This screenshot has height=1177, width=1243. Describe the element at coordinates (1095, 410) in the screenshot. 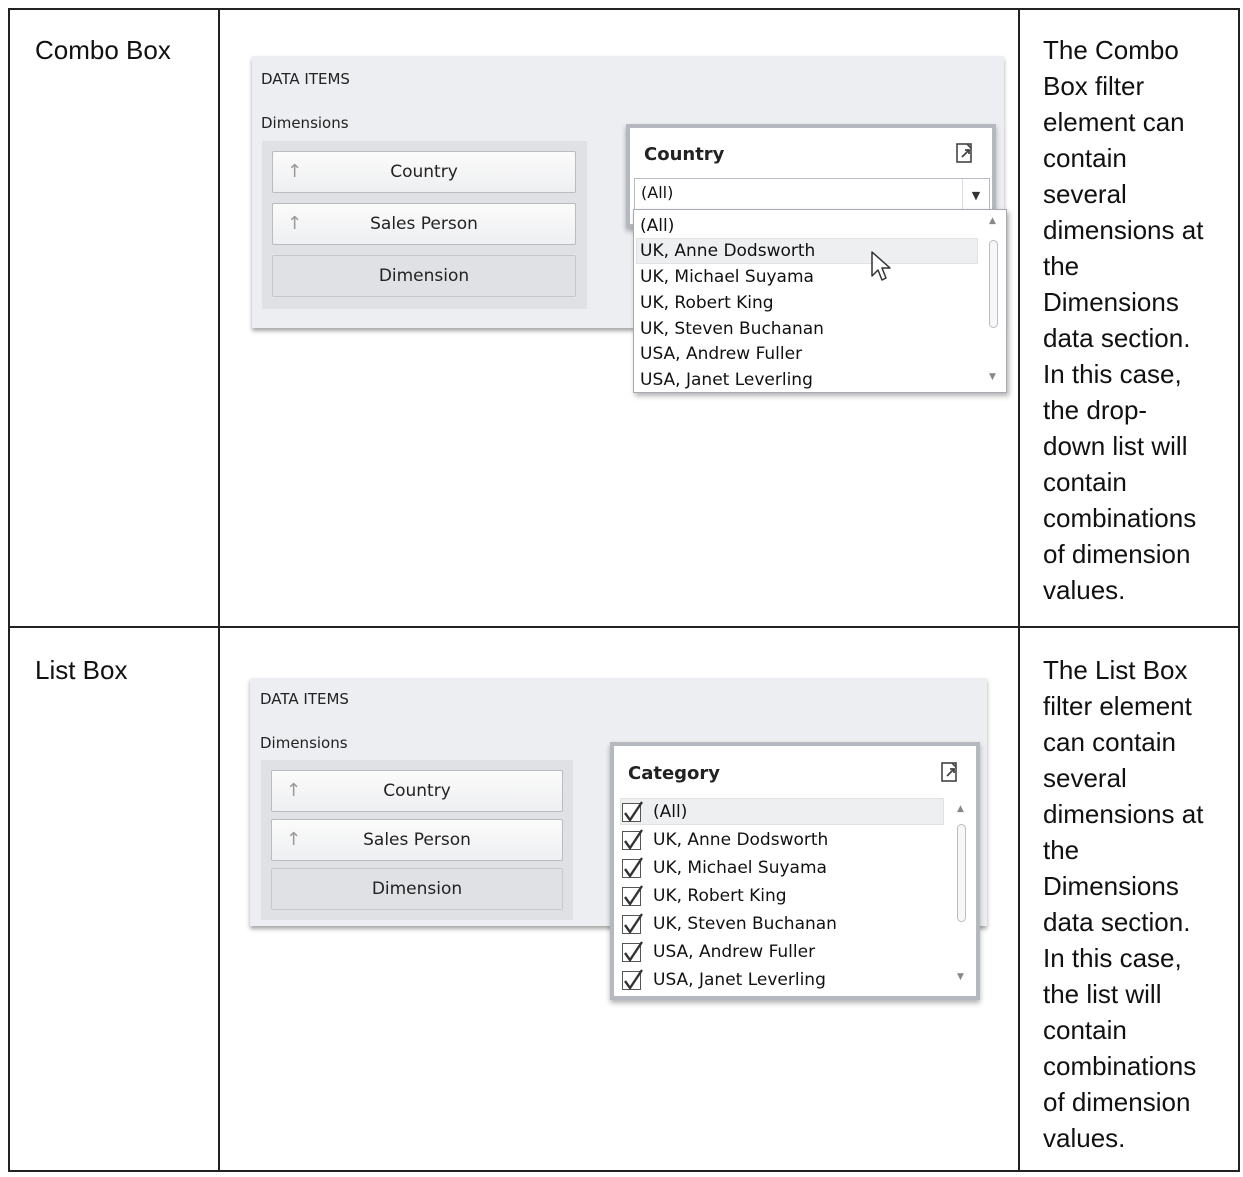

I see `description-line: the drop-` at that location.